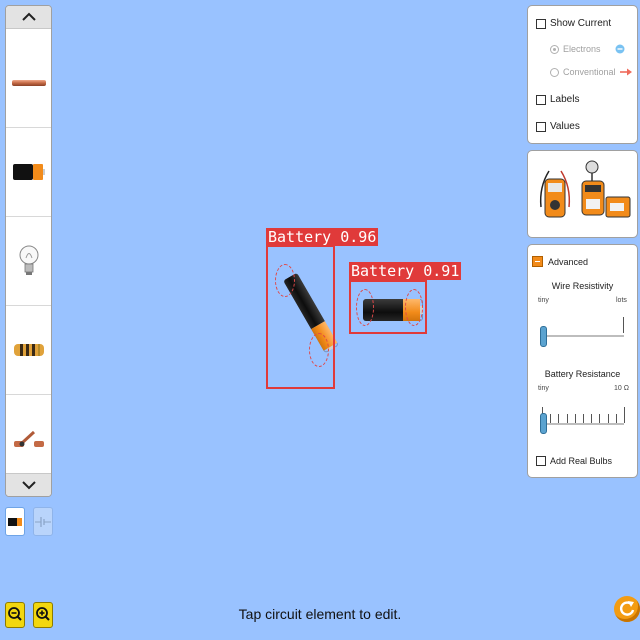 Image resolution: width=640 pixels, height=640 pixels. What do you see at coordinates (581, 461) in the screenshot?
I see `add-real-bulbs-label: Add Real Bulbs` at bounding box center [581, 461].